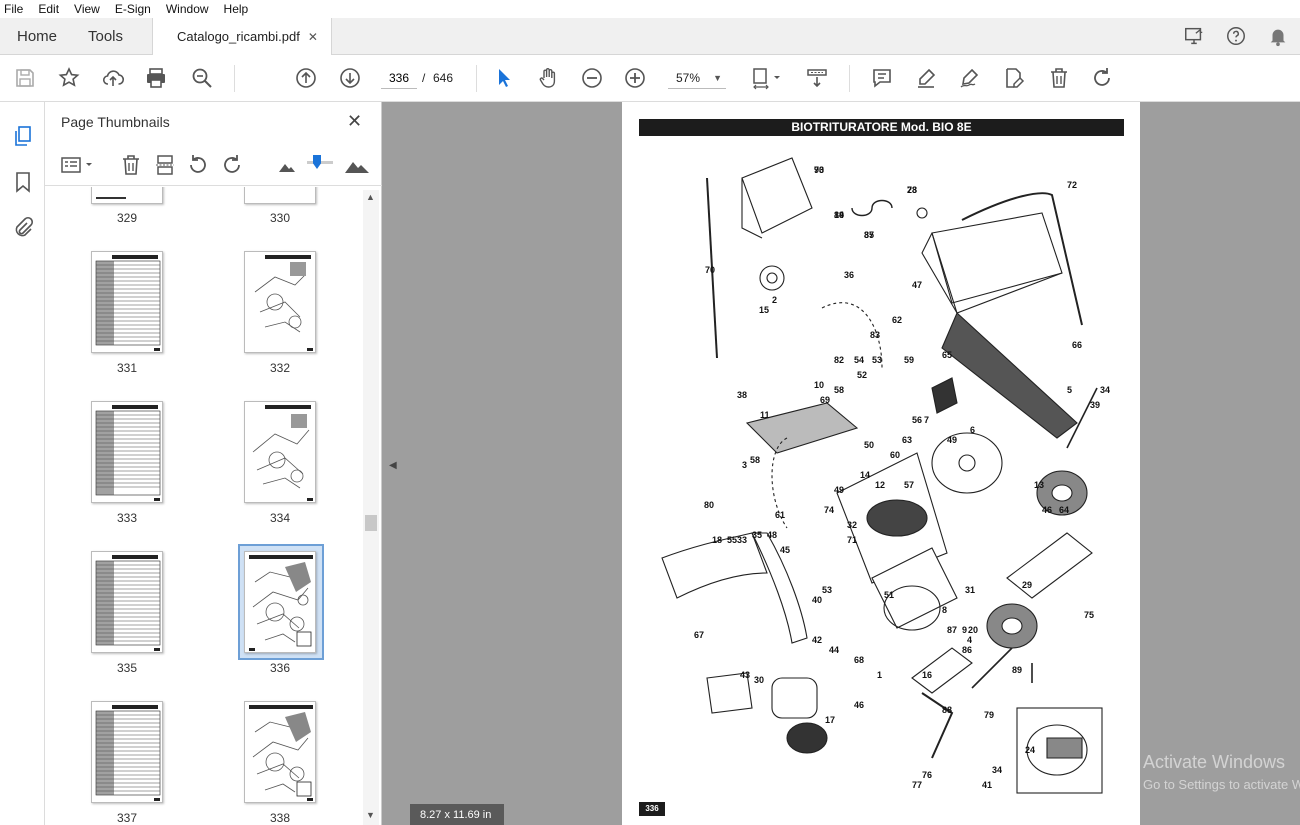 Image resolution: width=1300 pixels, height=825 pixels. Describe the element at coordinates (755, 460) in the screenshot. I see `part-number-label: 58` at that location.